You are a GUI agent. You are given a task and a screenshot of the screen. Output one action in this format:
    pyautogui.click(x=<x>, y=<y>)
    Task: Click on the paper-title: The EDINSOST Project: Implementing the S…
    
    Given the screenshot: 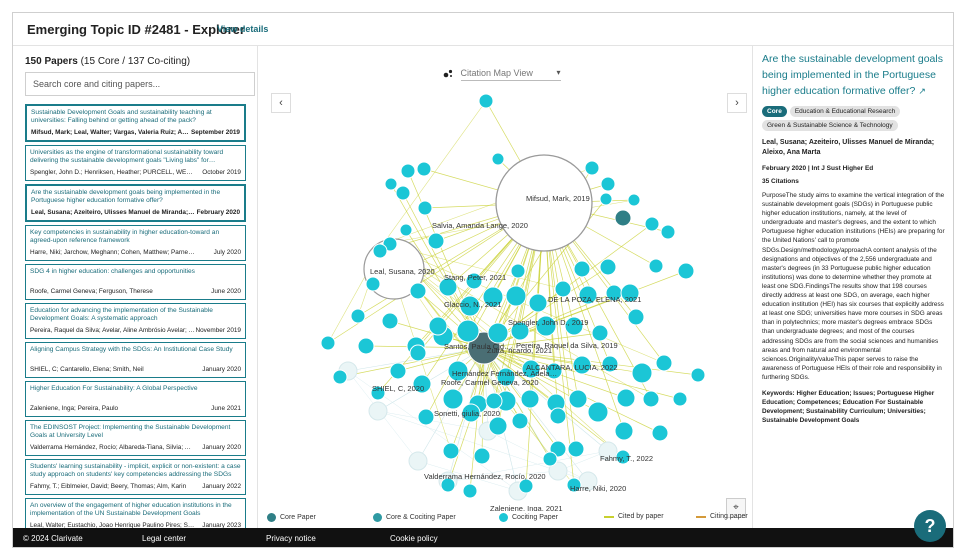 What is the action you would take?
    pyautogui.click(x=135, y=432)
    